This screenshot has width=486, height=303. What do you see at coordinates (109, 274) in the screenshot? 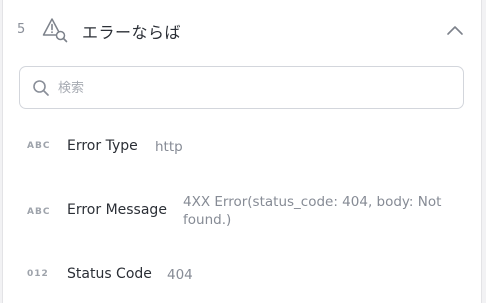
I see `field-name: Status Code` at bounding box center [109, 274].